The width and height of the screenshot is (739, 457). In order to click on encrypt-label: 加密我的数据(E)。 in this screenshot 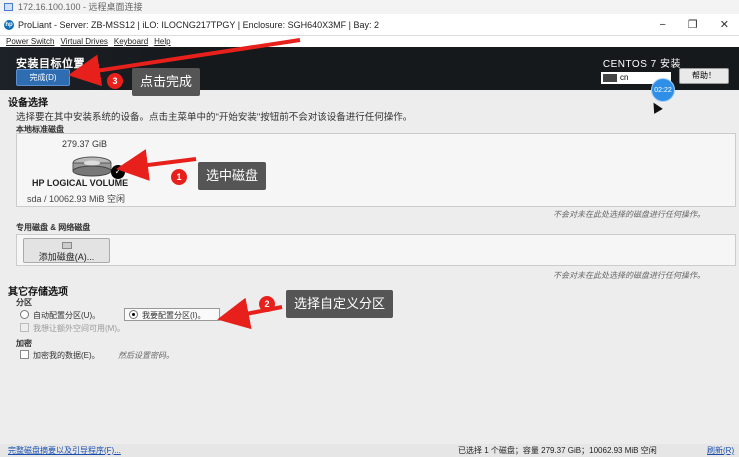, I will do `click(66, 355)`.